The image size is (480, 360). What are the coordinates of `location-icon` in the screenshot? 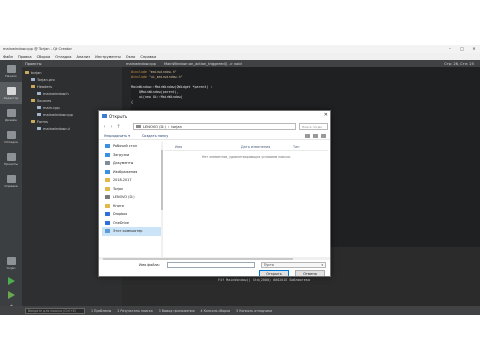 It's located at (107, 154).